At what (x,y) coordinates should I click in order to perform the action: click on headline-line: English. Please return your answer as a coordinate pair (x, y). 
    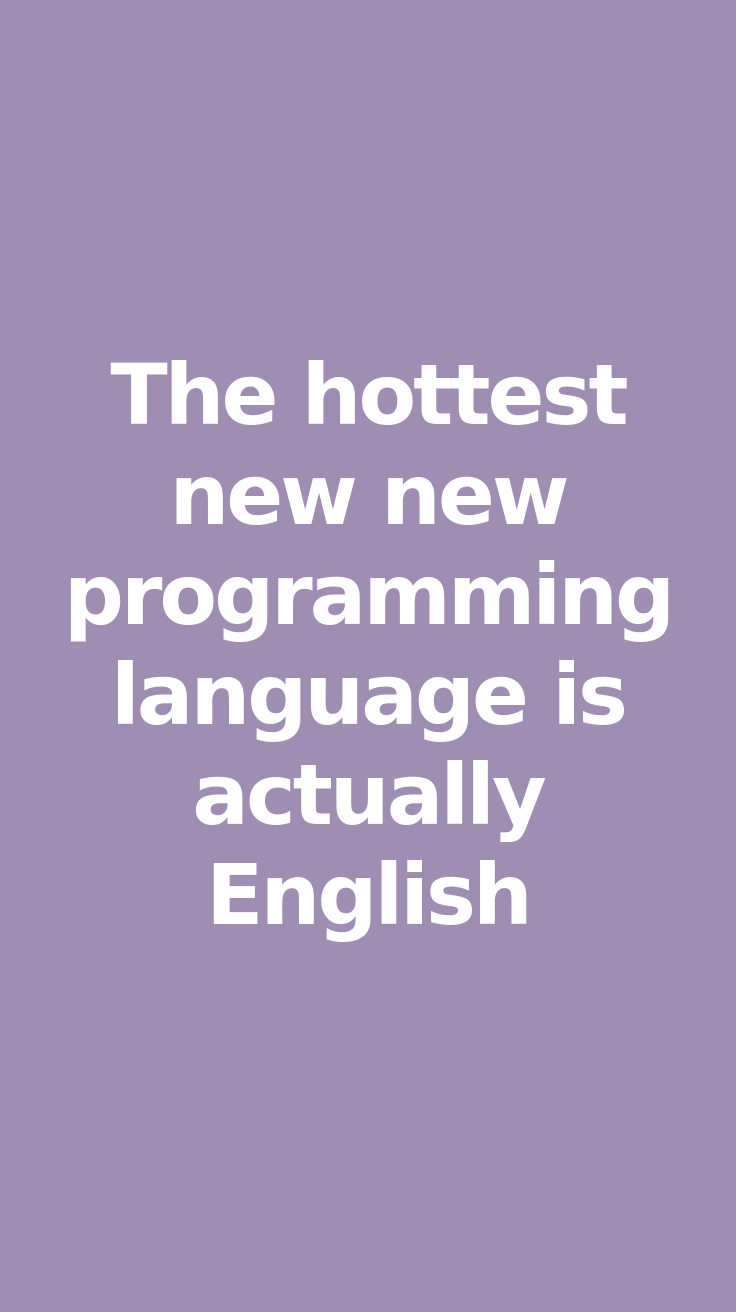
    Looking at the image, I should click on (369, 895).